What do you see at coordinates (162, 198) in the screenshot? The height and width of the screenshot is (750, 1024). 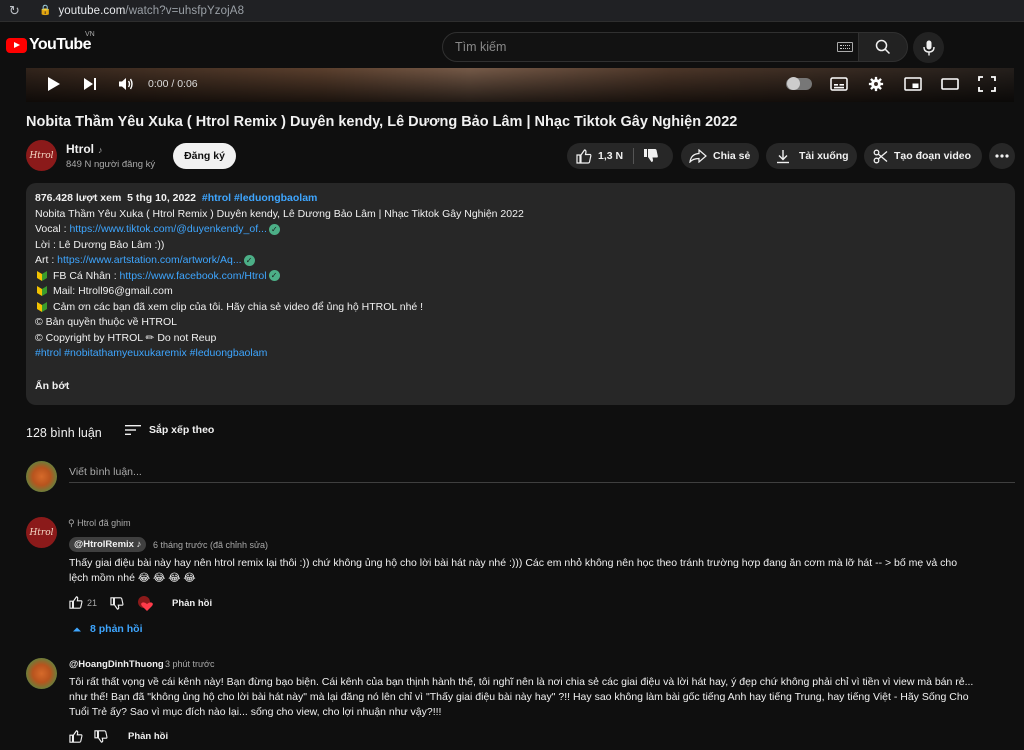 I see `upload-date: 5 thg 10, 2022` at bounding box center [162, 198].